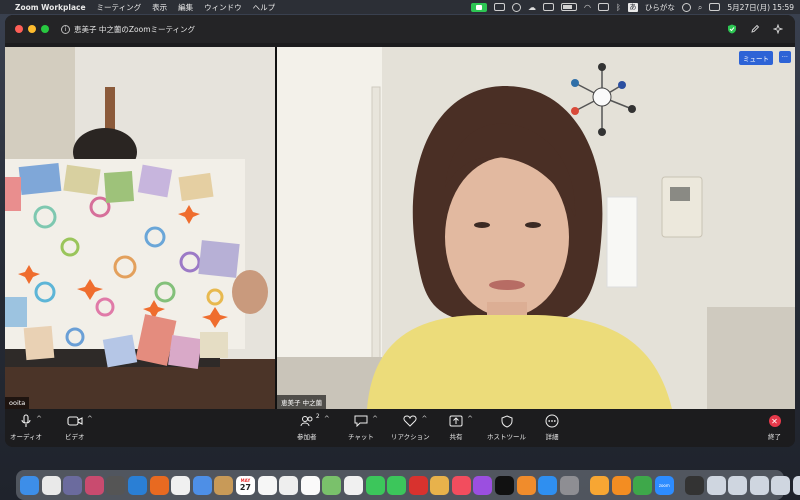  What do you see at coordinates (461, 485) in the screenshot?
I see `music-icon` at bounding box center [461, 485].